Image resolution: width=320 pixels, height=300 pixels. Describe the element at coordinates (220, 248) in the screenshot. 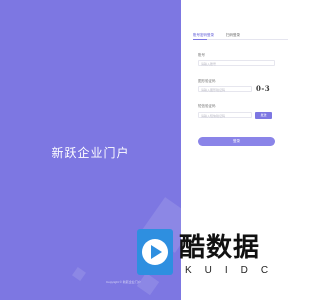

I see `watermark-cn-text: 酷数据` at that location.